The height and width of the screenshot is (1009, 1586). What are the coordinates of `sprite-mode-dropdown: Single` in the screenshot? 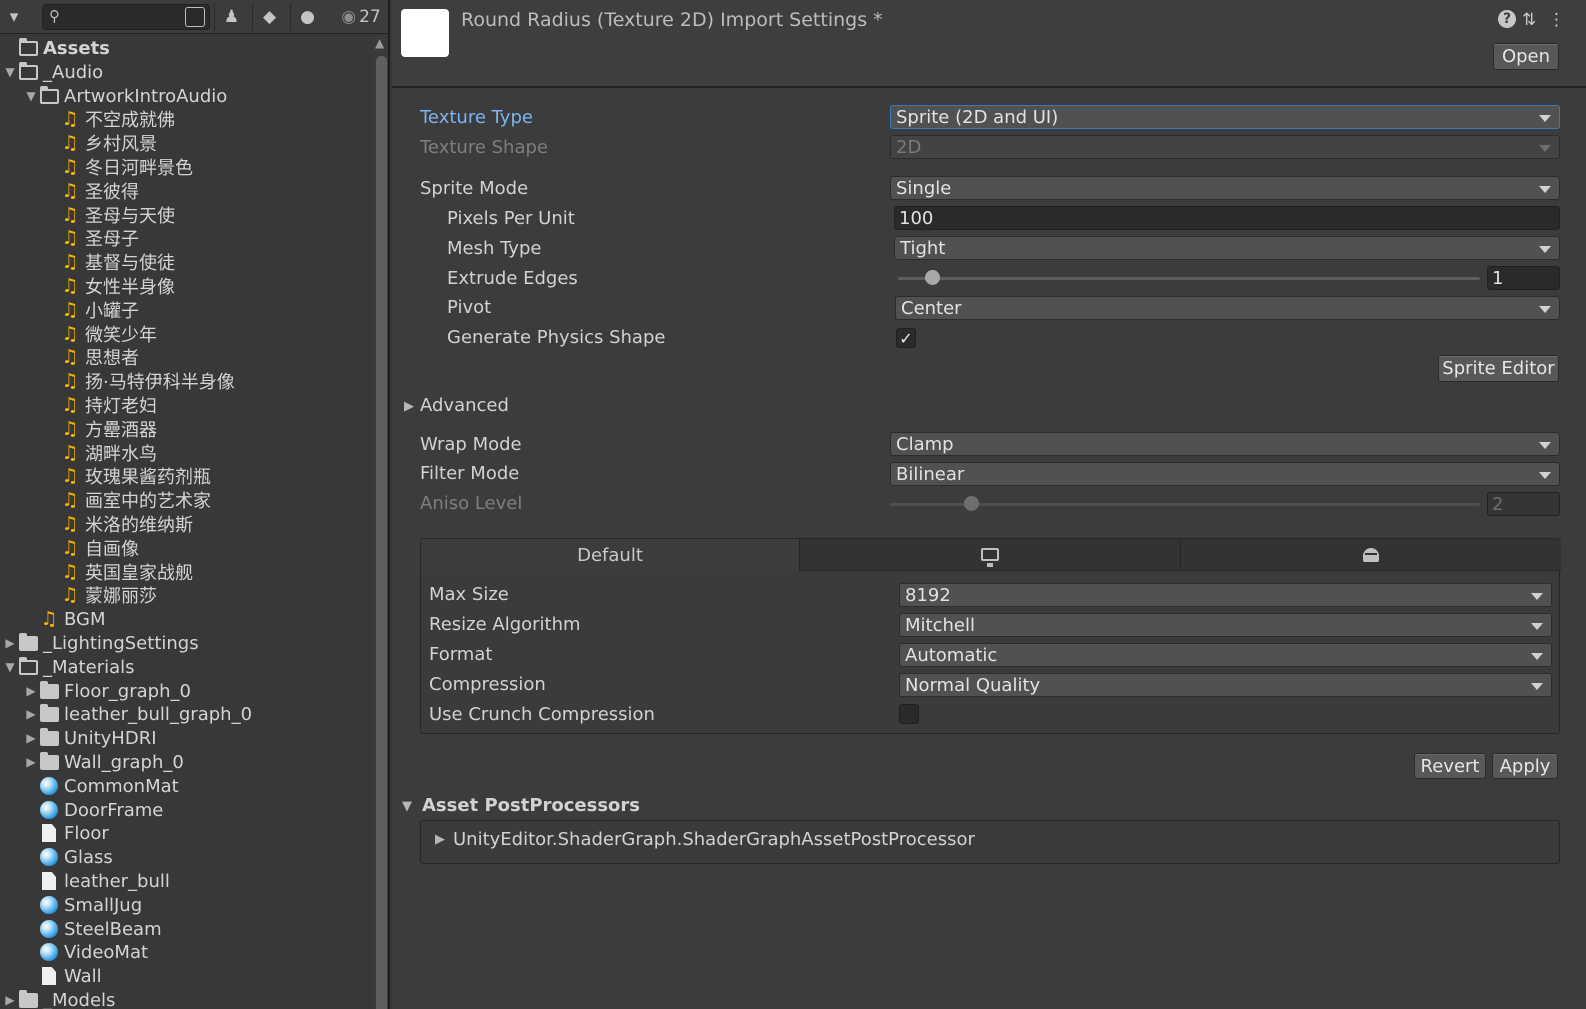 It's located at (1225, 188).